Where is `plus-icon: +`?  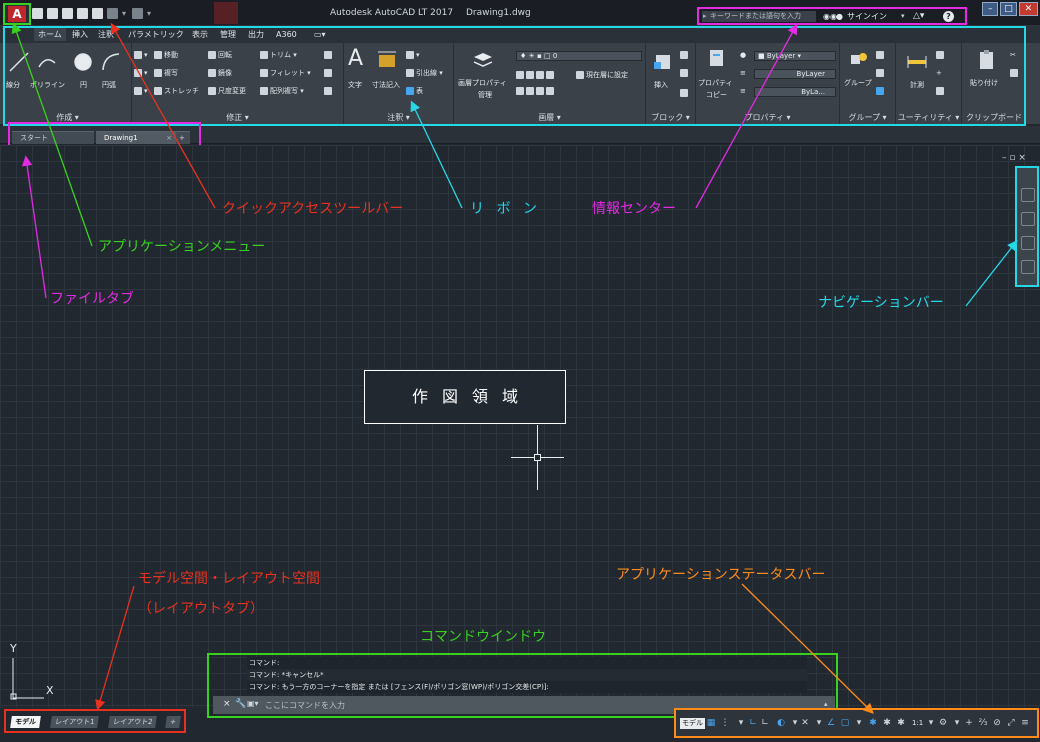 plus-icon: + is located at coordinates (182, 138).